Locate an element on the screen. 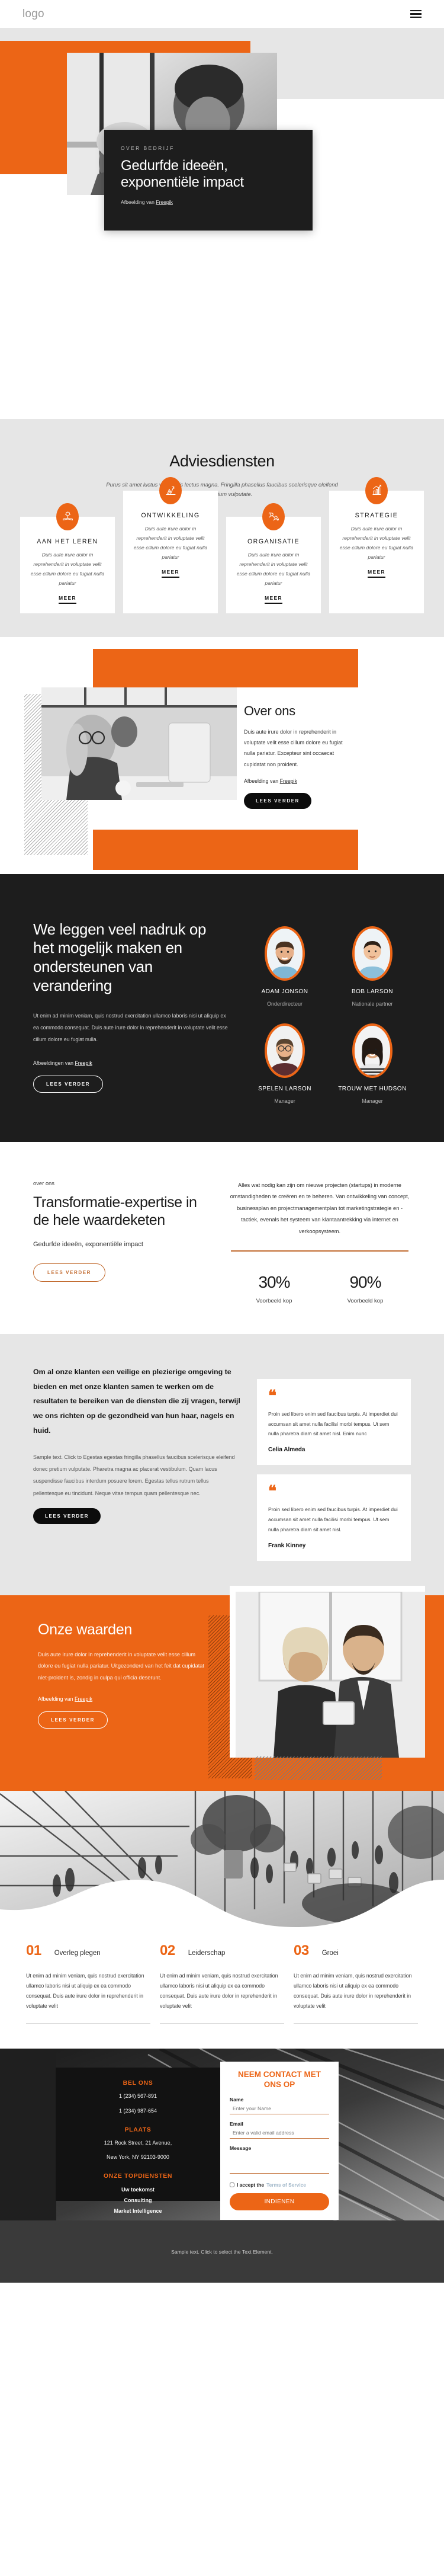  step-title: Overleg plegen is located at coordinates (77, 1953).